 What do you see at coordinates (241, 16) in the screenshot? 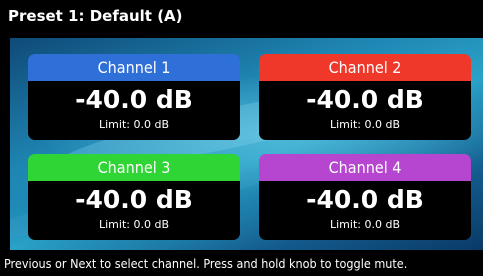
I see `preset-title: Preset 1: Default (A)` at bounding box center [241, 16].